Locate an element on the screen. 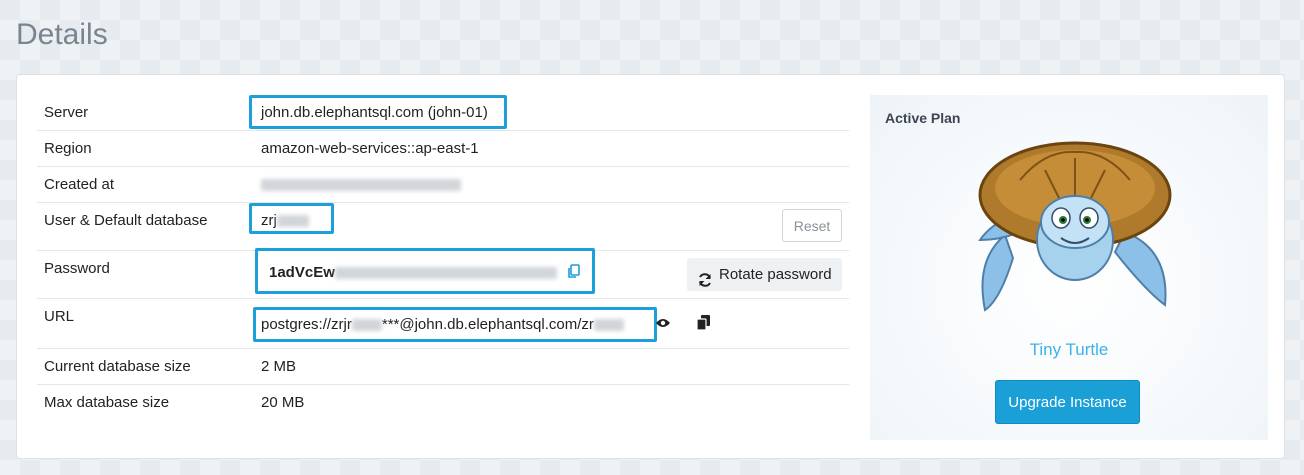 The width and height of the screenshot is (1304, 475). row-region: Region amazon-web-services::ap-east-1 is located at coordinates (443, 149).